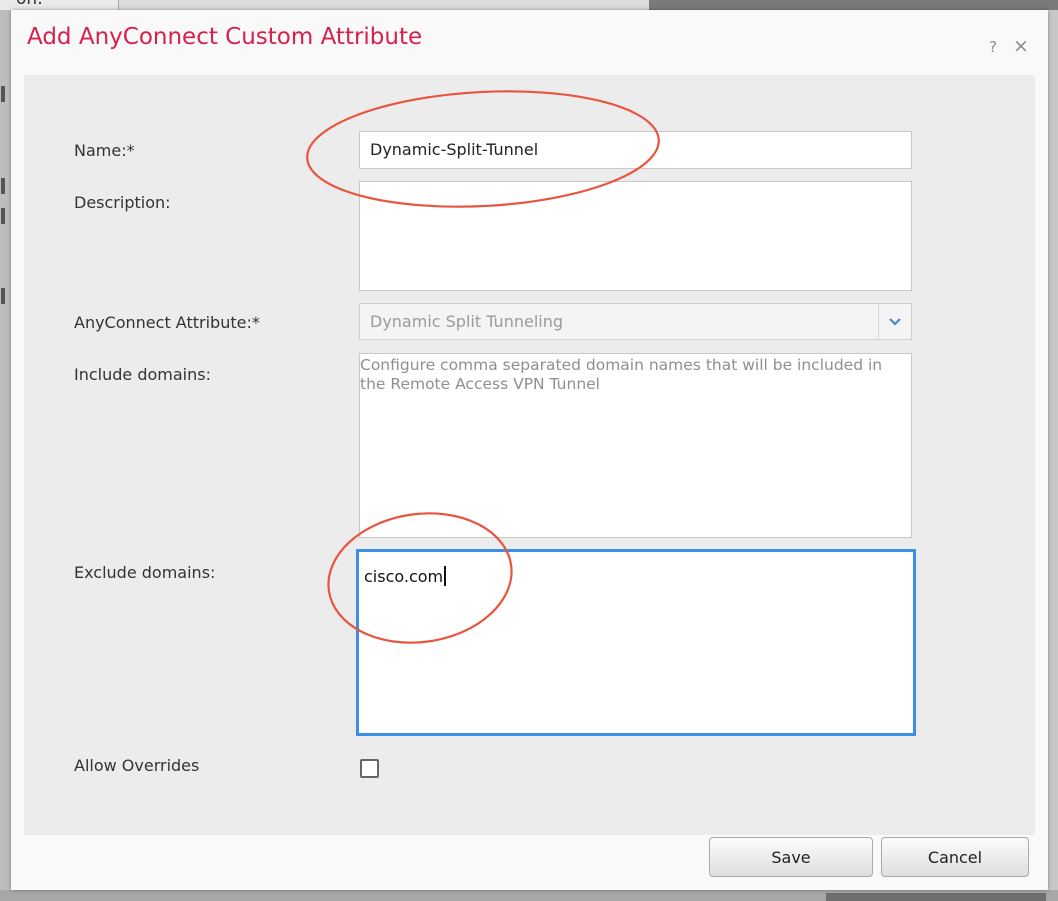  I want to click on allow-overrides-checkbox, so click(369, 768).